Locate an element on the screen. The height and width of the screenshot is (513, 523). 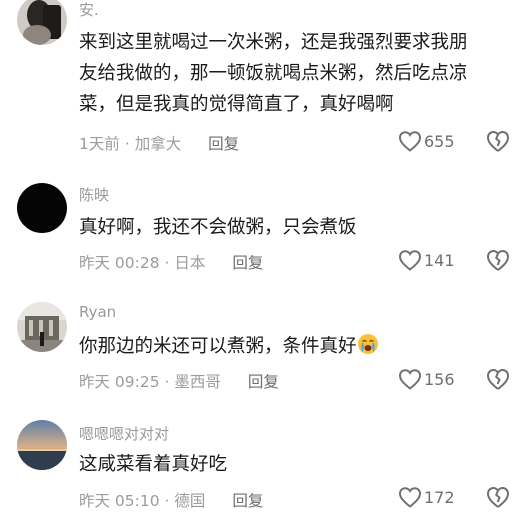
comment-location: 加拿大 is located at coordinates (158, 144).